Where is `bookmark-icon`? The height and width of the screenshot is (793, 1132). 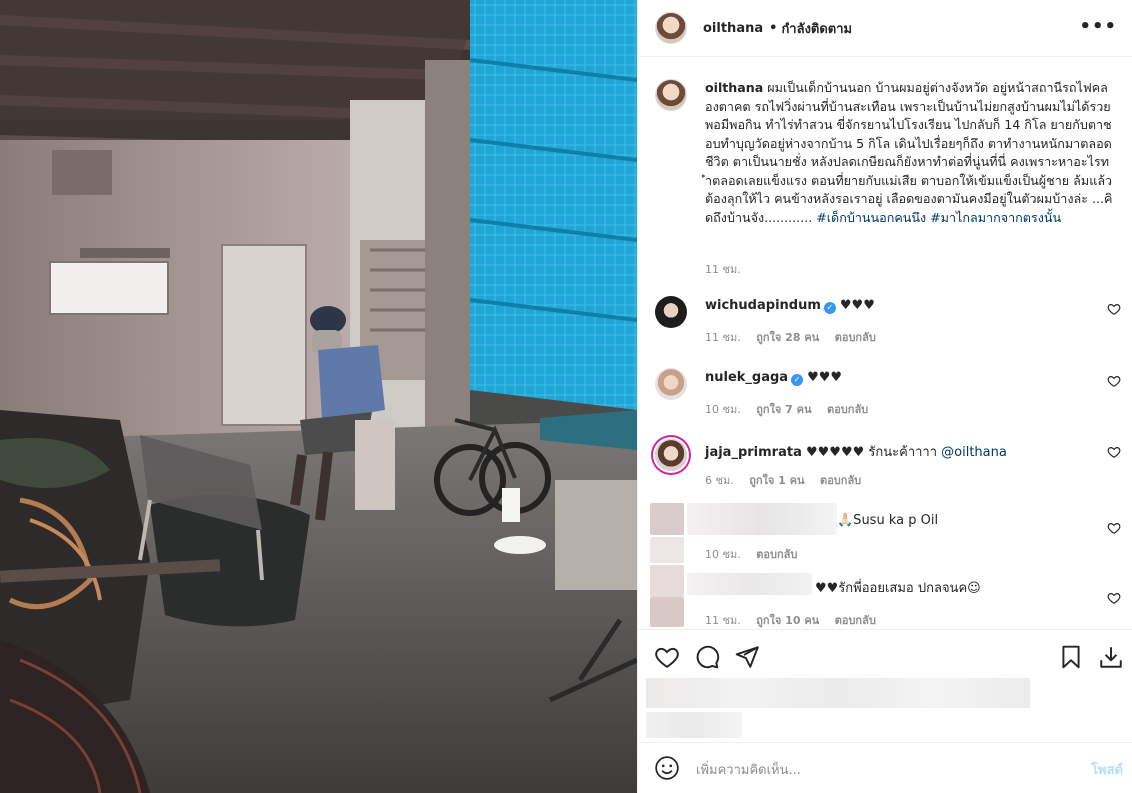
bookmark-icon is located at coordinates (1071, 657).